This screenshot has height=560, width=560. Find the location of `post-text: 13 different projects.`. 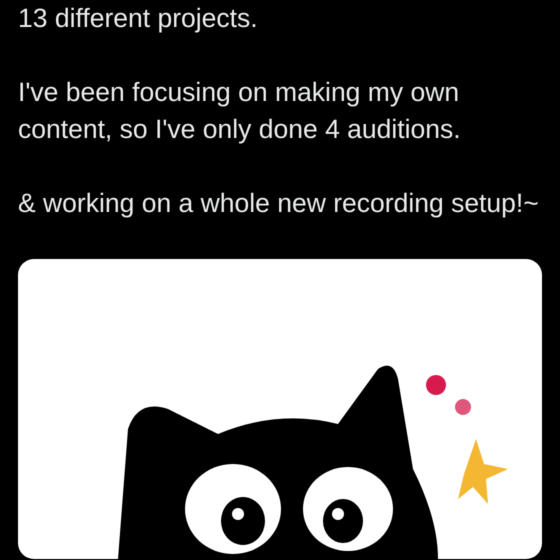

post-text: 13 different projects. is located at coordinates (138, 18).